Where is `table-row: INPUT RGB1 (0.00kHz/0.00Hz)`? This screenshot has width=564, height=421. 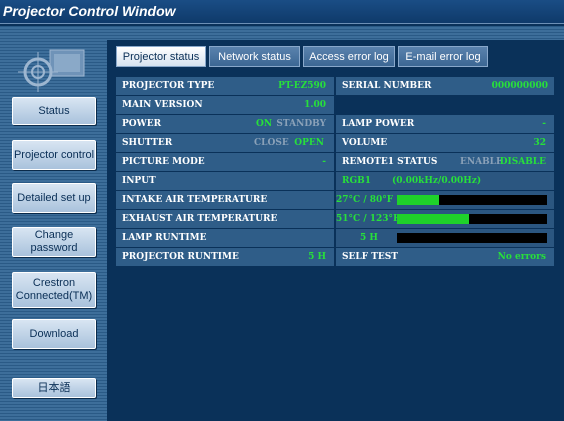
table-row: INPUT RGB1 (0.00kHz/0.00Hz) is located at coordinates (335, 181).